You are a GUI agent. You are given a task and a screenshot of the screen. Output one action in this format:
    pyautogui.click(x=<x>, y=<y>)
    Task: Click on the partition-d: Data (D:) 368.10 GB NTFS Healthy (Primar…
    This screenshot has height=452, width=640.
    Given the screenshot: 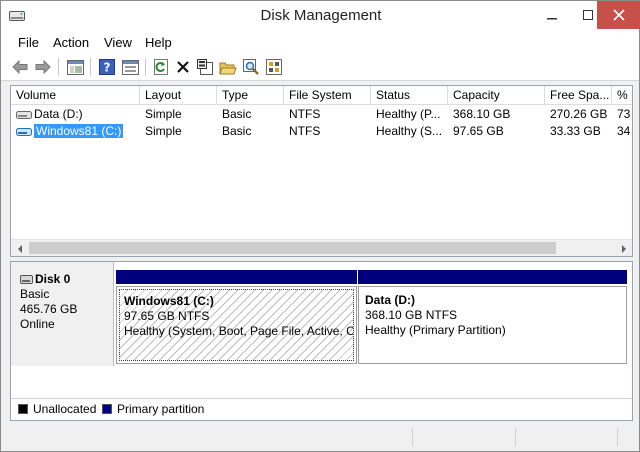 What is the action you would take?
    pyautogui.click(x=492, y=317)
    